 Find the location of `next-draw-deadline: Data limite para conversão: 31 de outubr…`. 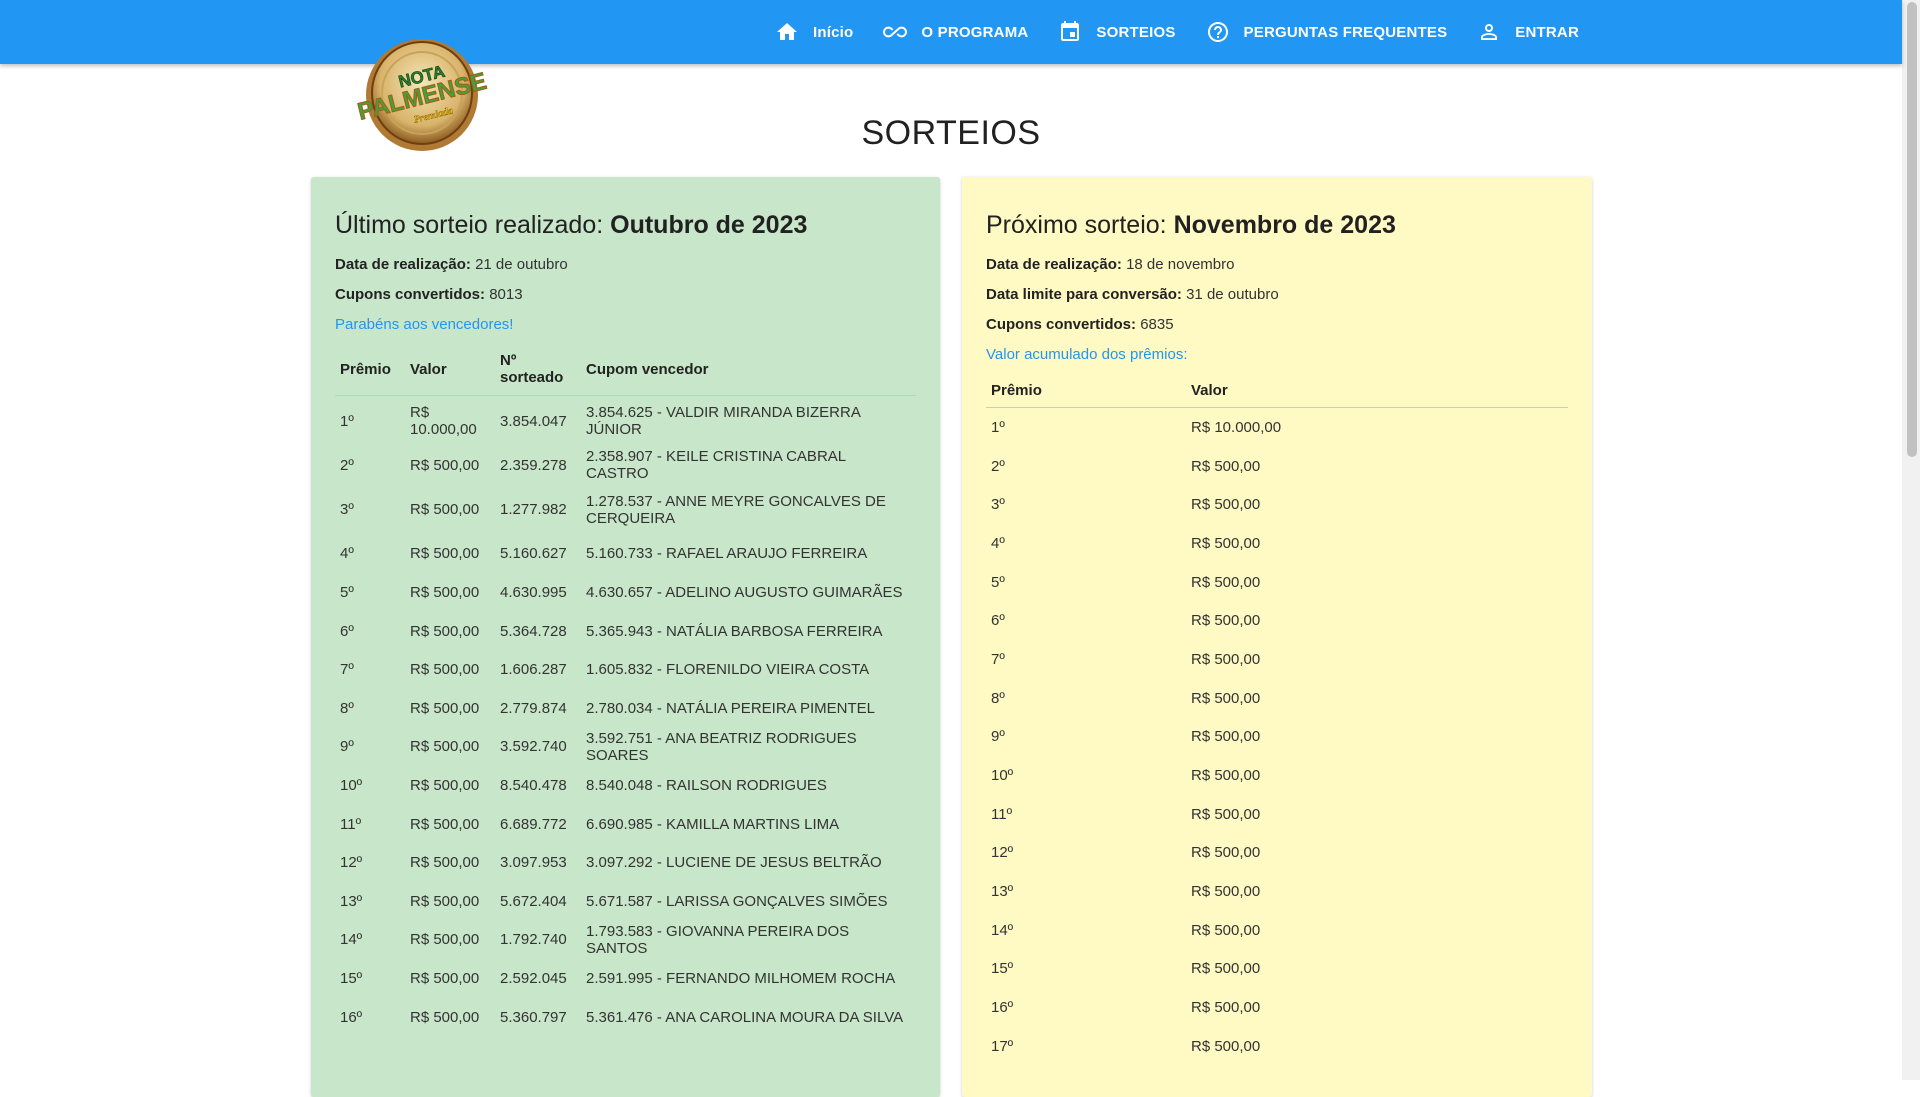

next-draw-deadline: Data limite para conversão: 31 de outubr… is located at coordinates (1132, 294).